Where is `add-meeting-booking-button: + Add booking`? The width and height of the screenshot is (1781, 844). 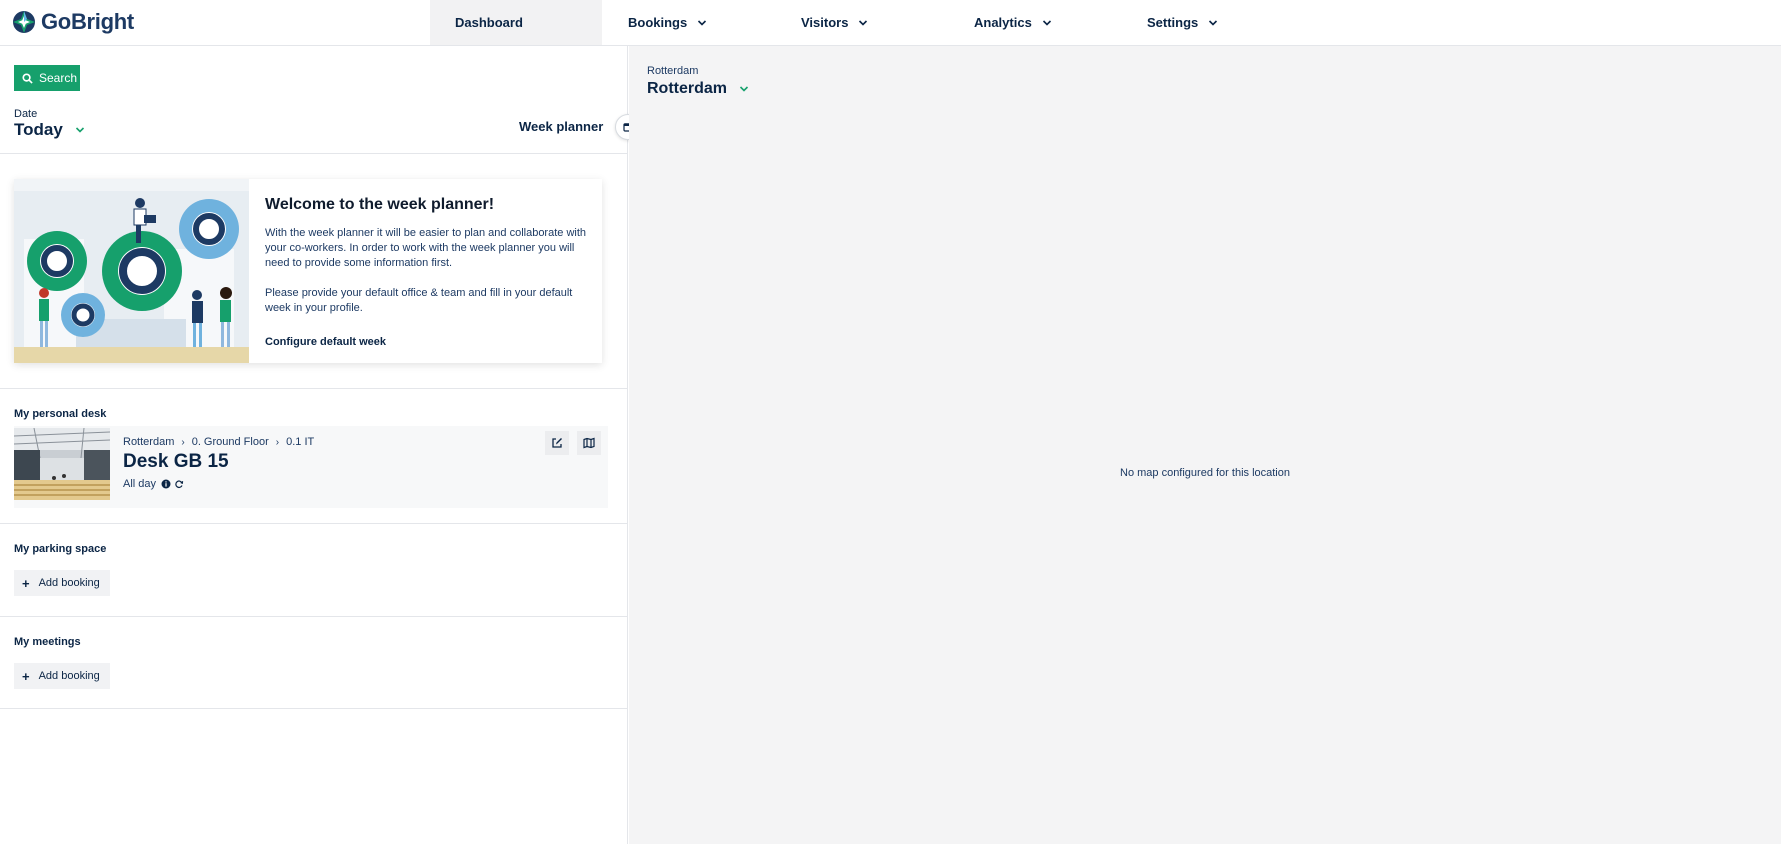 add-meeting-booking-button: + Add booking is located at coordinates (62, 676).